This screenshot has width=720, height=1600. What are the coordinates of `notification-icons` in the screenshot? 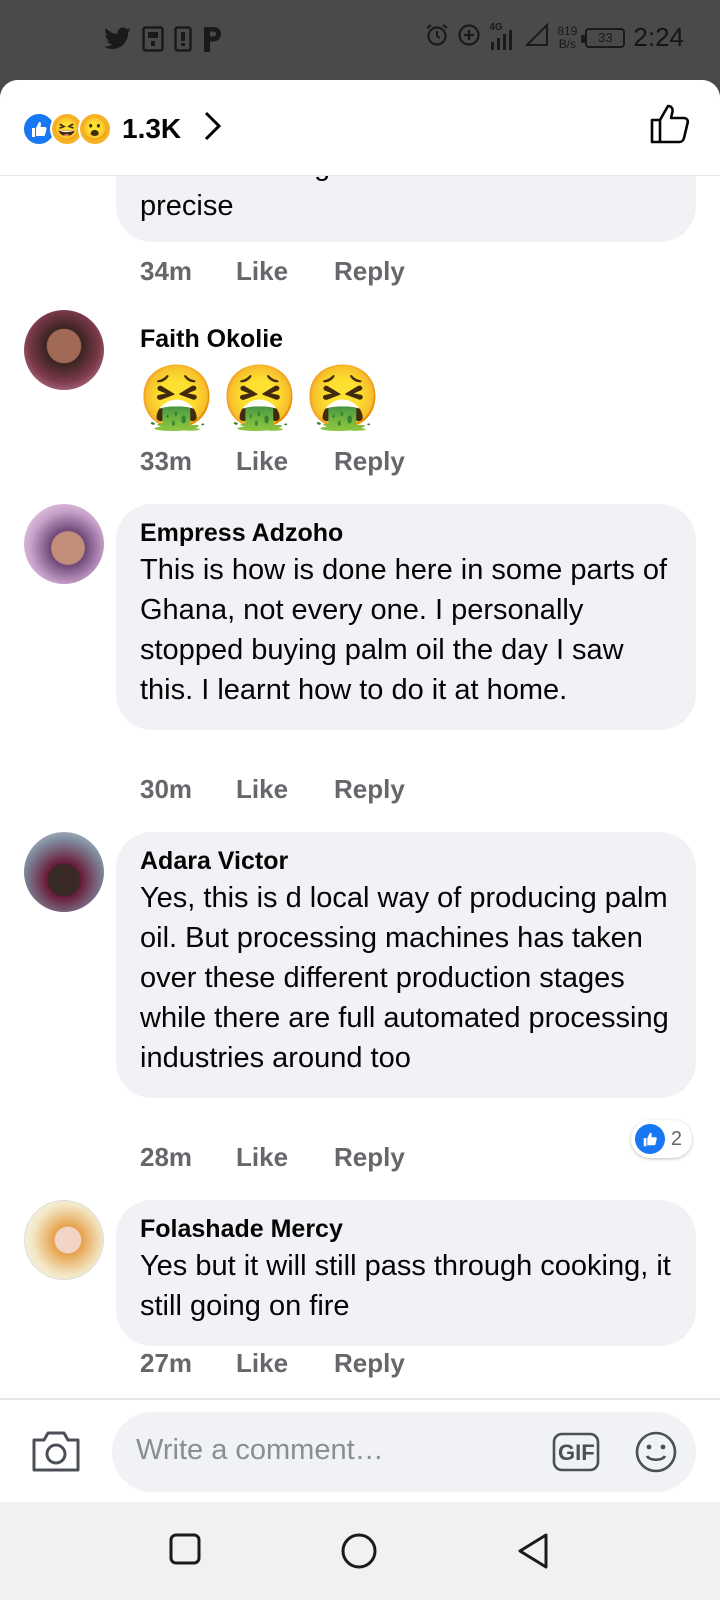 It's located at (164, 39).